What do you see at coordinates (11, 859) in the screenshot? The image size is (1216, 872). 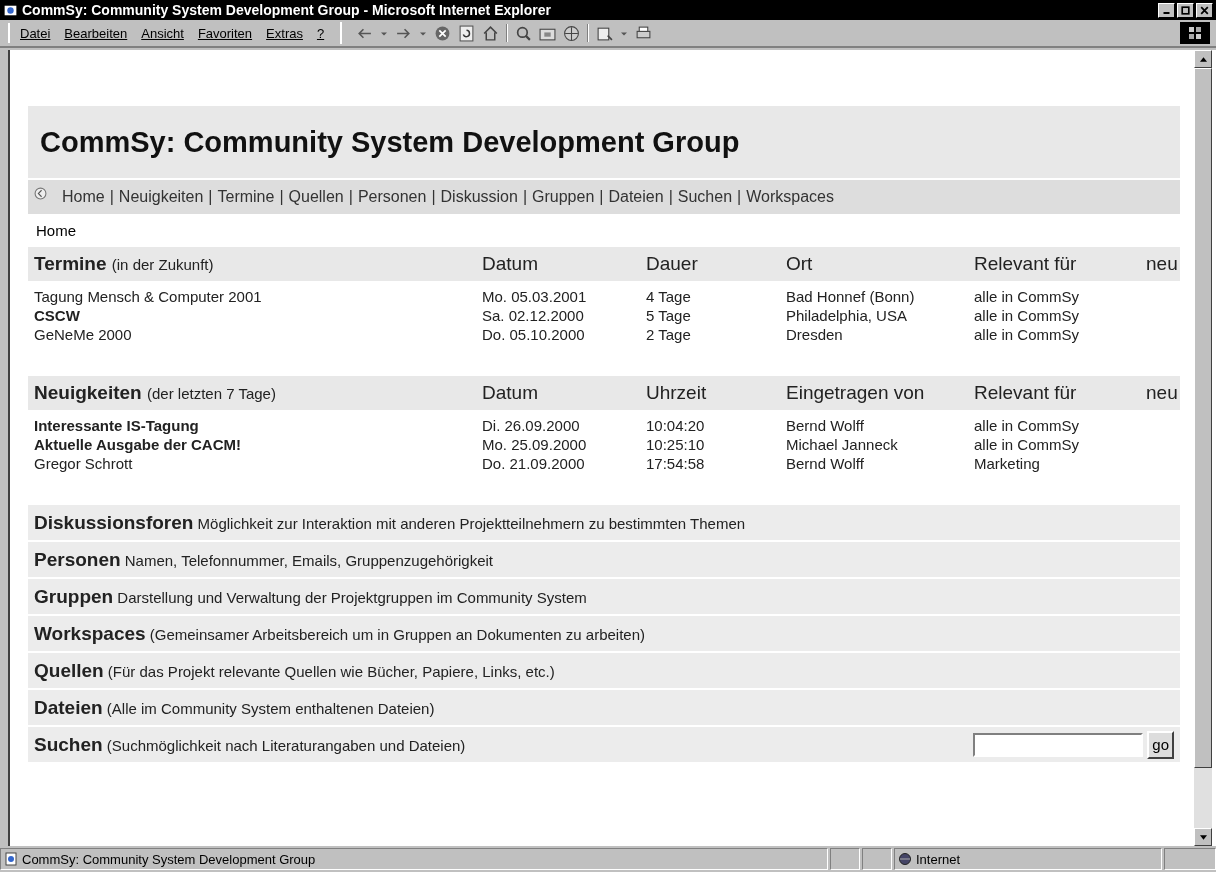 I see `page-icon` at bounding box center [11, 859].